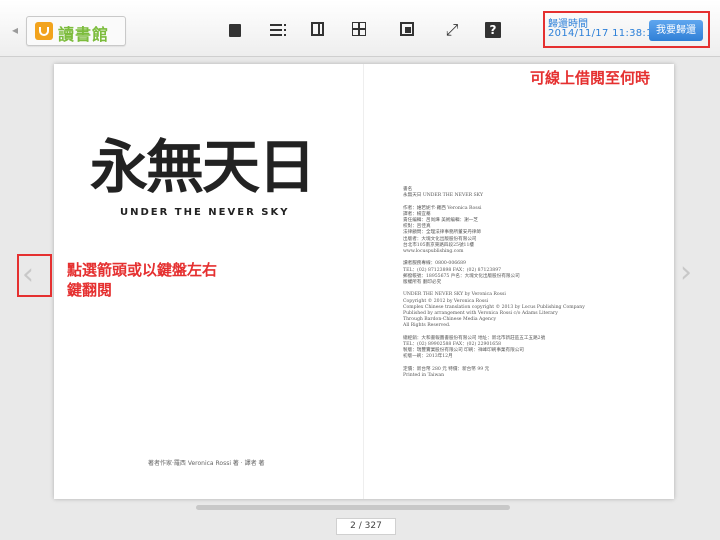 The height and width of the screenshot is (540, 720). Describe the element at coordinates (493, 30) in the screenshot. I see `help-icon: ?` at that location.